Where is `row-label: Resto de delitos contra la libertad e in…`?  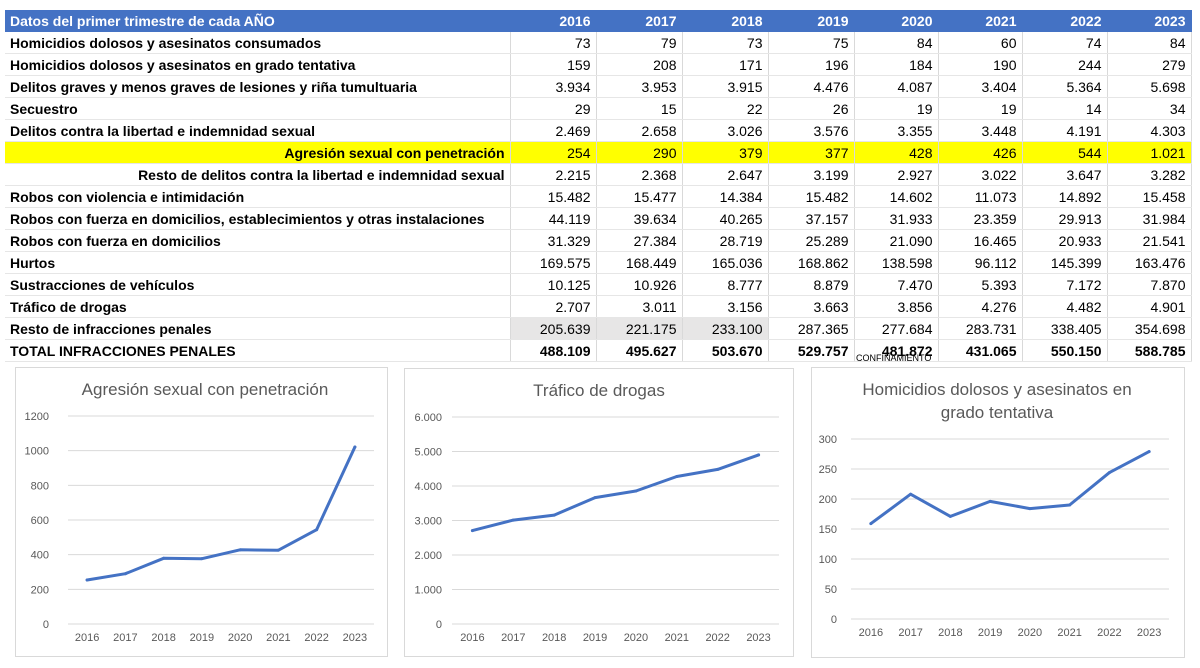 row-label: Resto de delitos contra la libertad e in… is located at coordinates (258, 174).